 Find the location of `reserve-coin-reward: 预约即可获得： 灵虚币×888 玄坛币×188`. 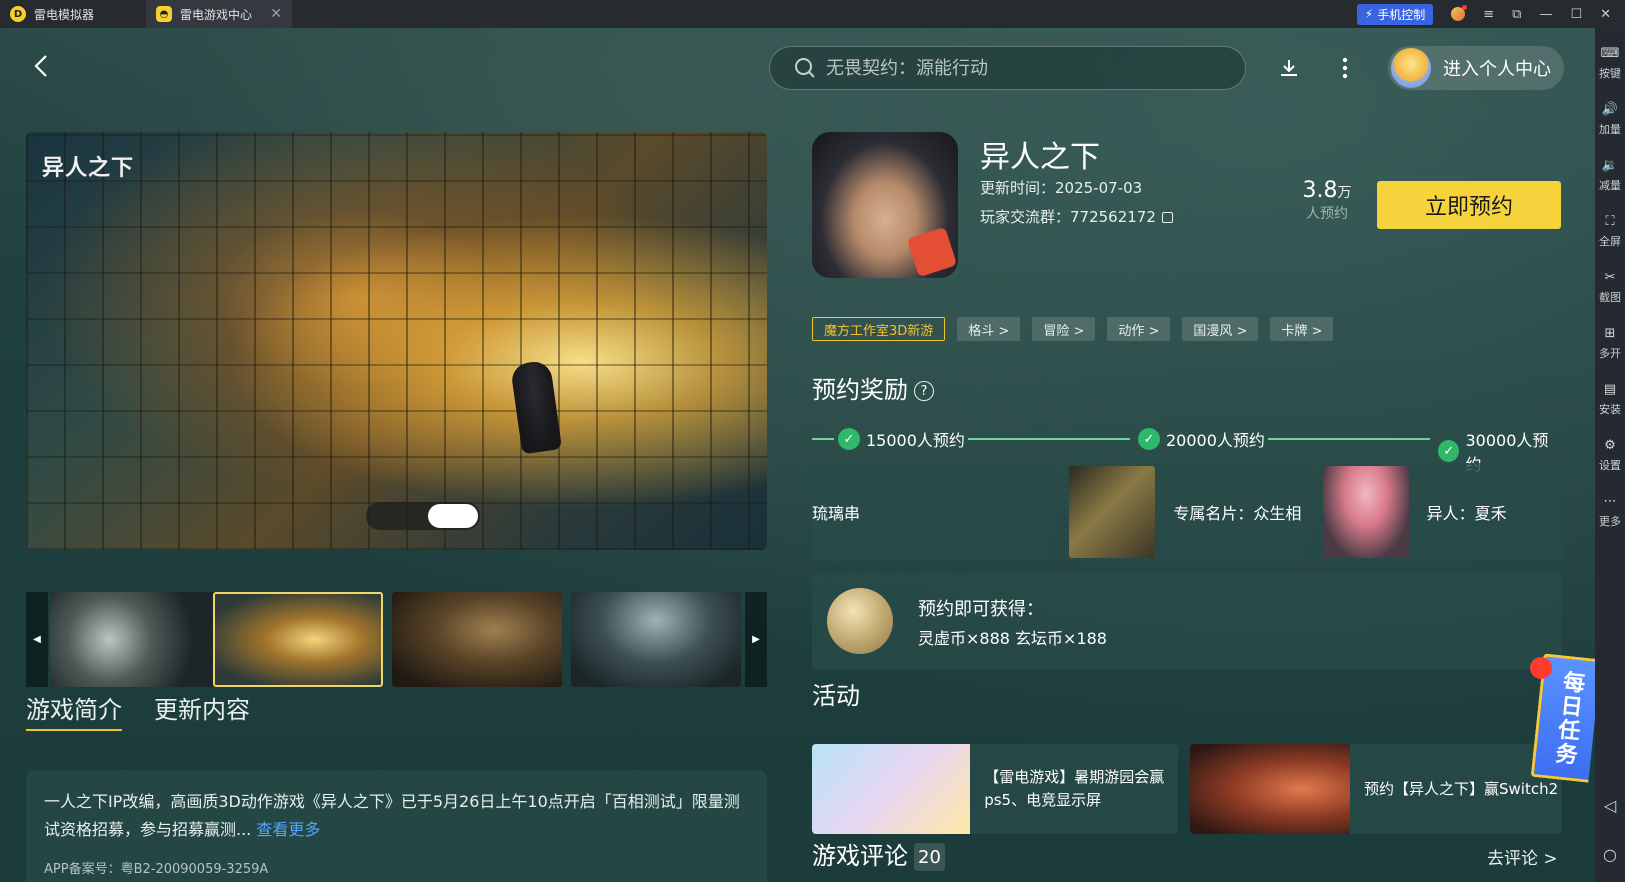

reserve-coin-reward: 预约即可获得： 灵虚币×888 玄坛币×188 is located at coordinates (1187, 621).